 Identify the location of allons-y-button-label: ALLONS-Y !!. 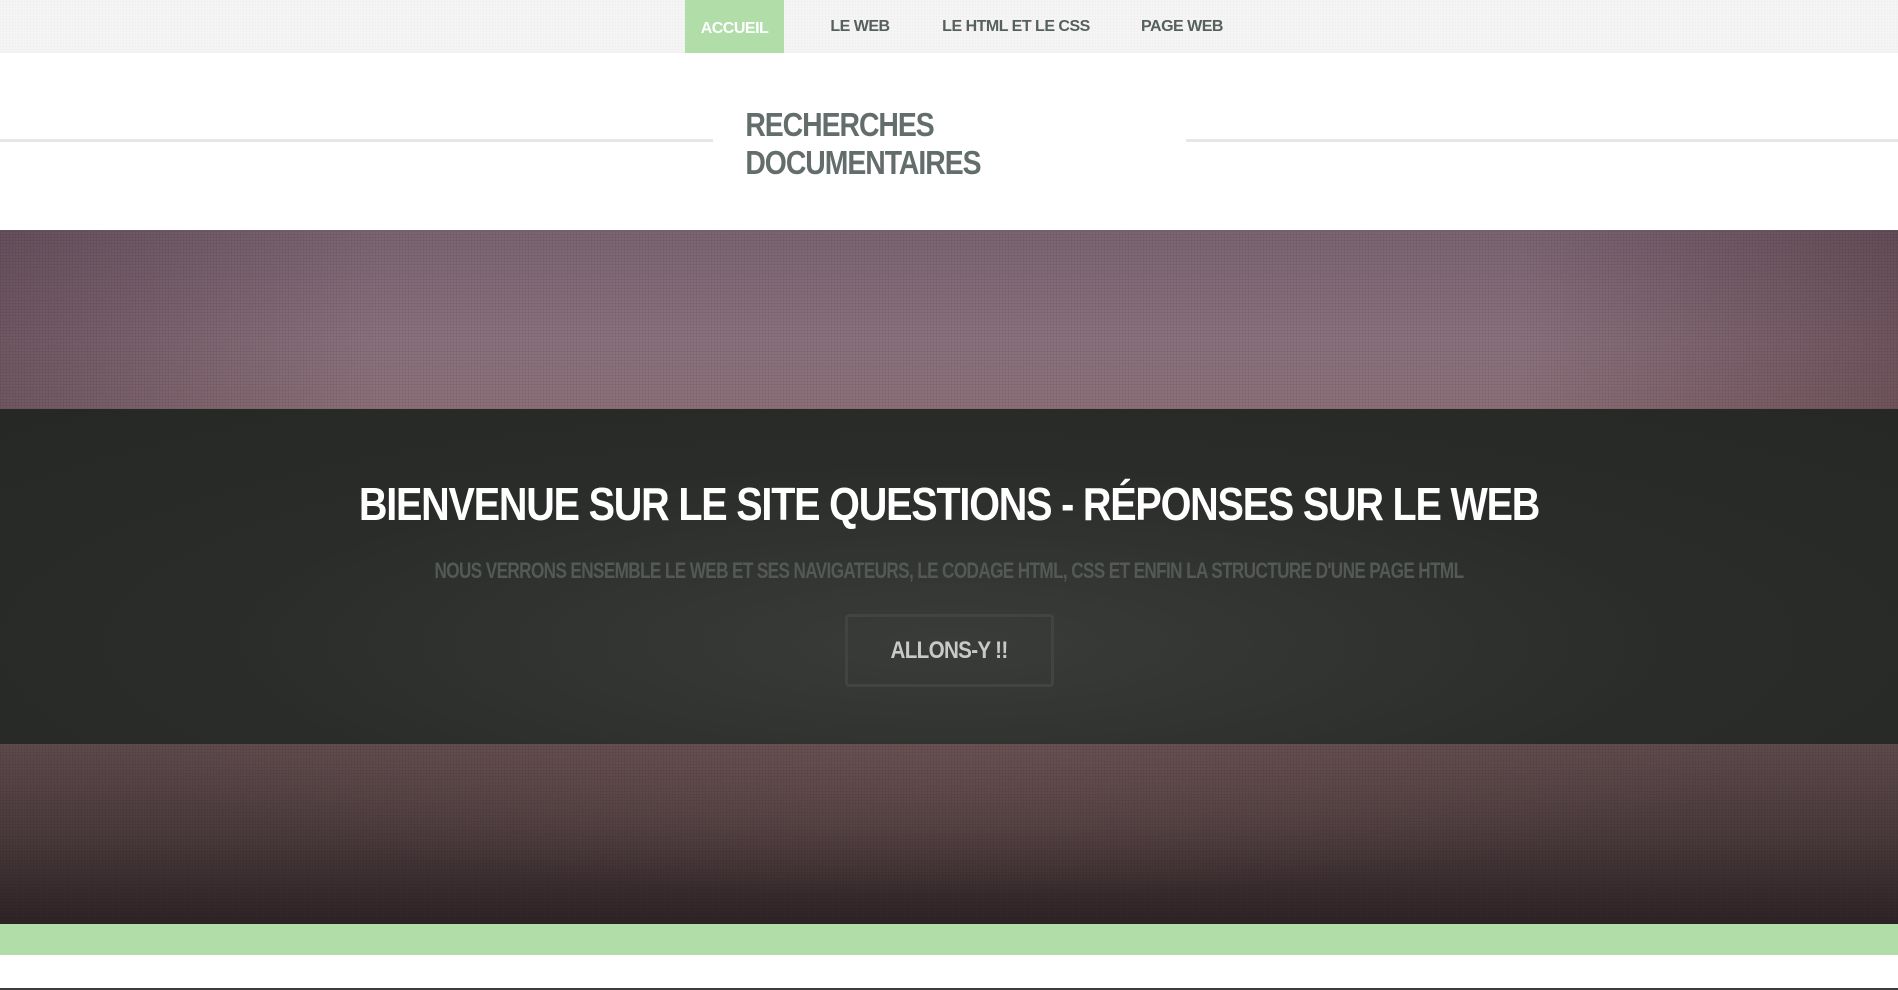
(949, 650).